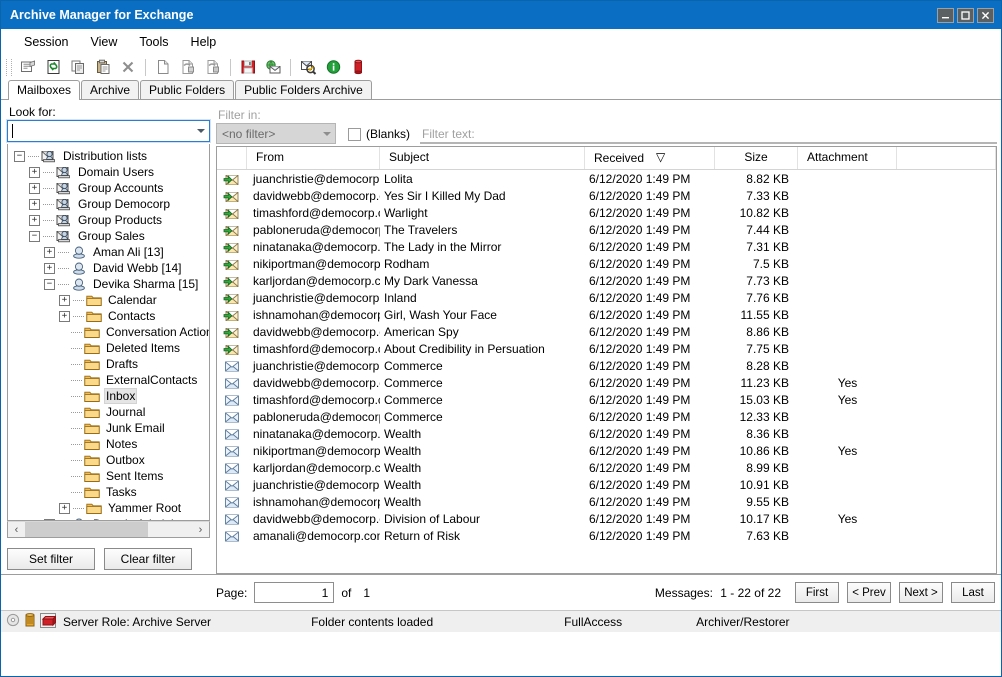 Image resolution: width=1002 pixels, height=677 pixels. I want to click on close-button, so click(985, 15).